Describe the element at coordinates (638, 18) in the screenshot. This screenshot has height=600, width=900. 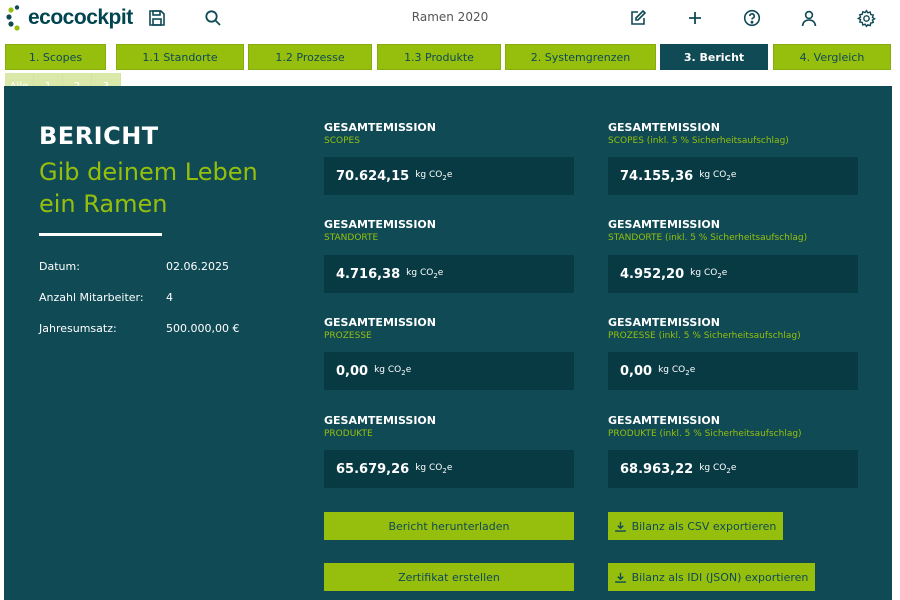
I see `edit-icon` at that location.